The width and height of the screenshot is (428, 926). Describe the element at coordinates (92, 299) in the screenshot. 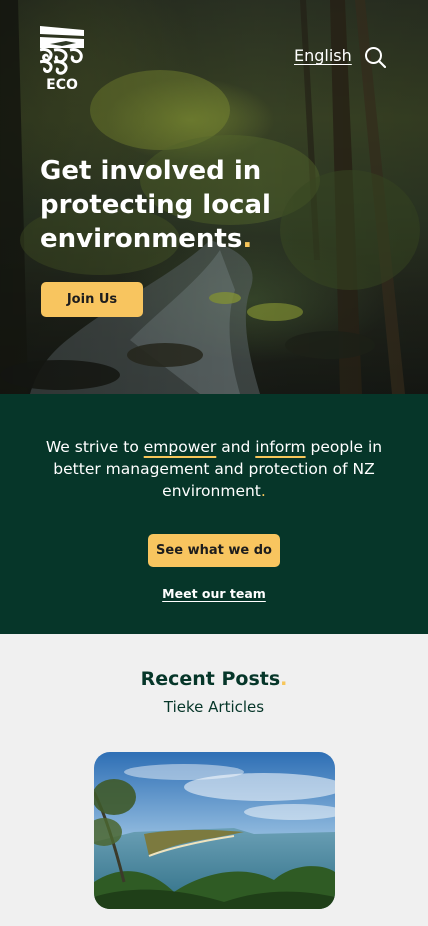

I see `join-us-button: Join Us` at that location.